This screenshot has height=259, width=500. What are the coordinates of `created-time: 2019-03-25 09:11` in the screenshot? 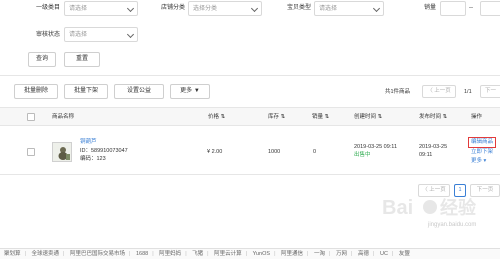 It's located at (376, 147).